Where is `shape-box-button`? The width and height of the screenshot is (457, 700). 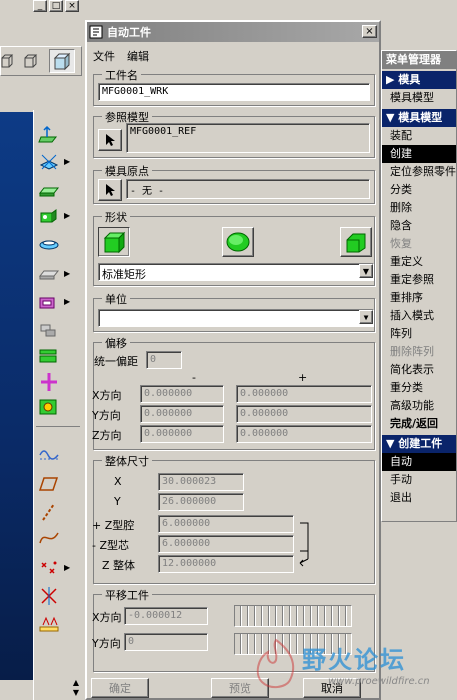
shape-box-button is located at coordinates (114, 242).